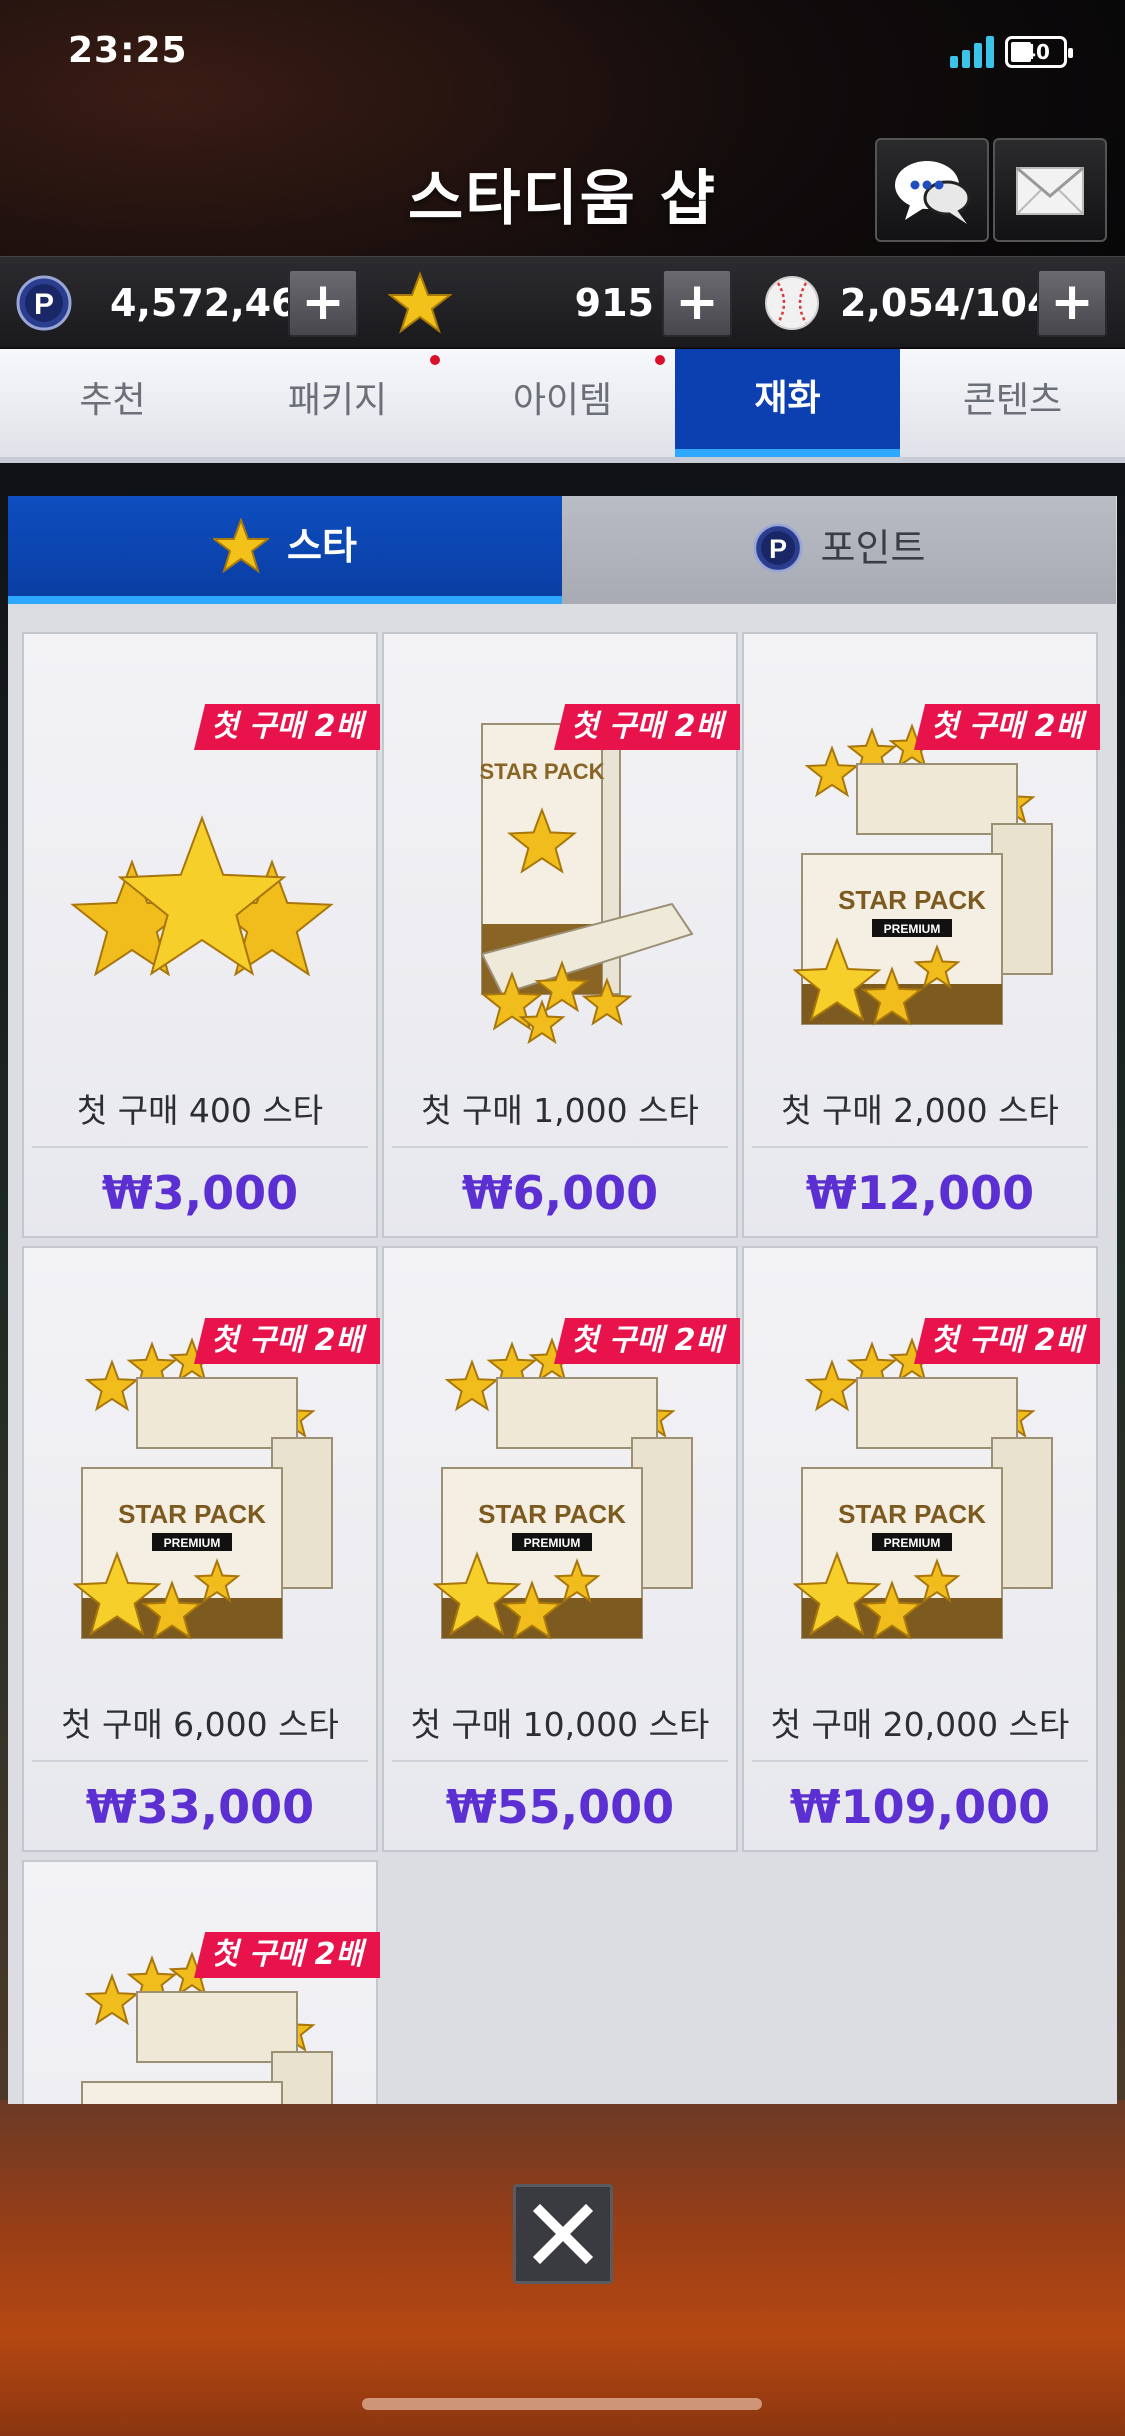 This screenshot has height=2436, width=1125. I want to click on star-pack-box-icon: STAR PACK, so click(562, 874).